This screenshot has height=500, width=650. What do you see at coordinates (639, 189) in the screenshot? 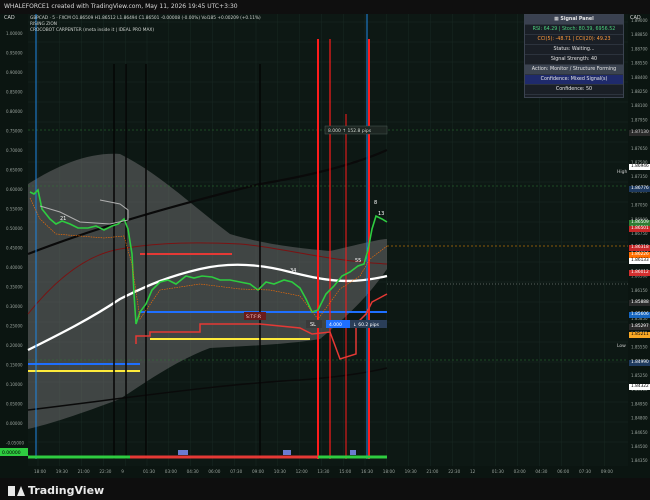
I see `price-tag: 1.86776` at bounding box center [639, 189].